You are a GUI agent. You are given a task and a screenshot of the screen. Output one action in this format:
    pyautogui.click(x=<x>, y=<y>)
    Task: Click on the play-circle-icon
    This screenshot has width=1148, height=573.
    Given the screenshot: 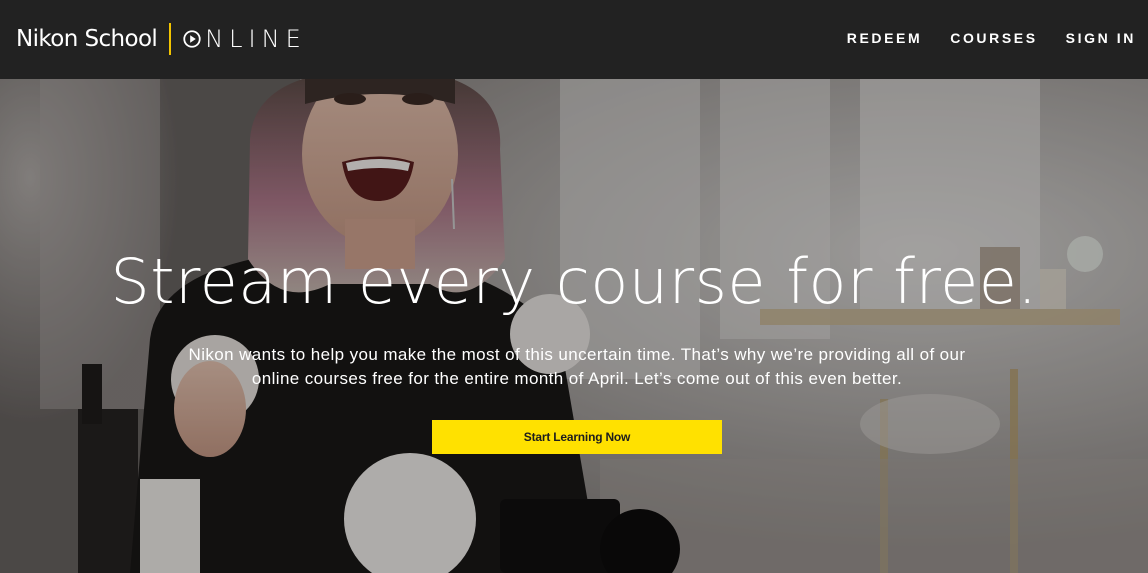 What is the action you would take?
    pyautogui.click(x=192, y=39)
    